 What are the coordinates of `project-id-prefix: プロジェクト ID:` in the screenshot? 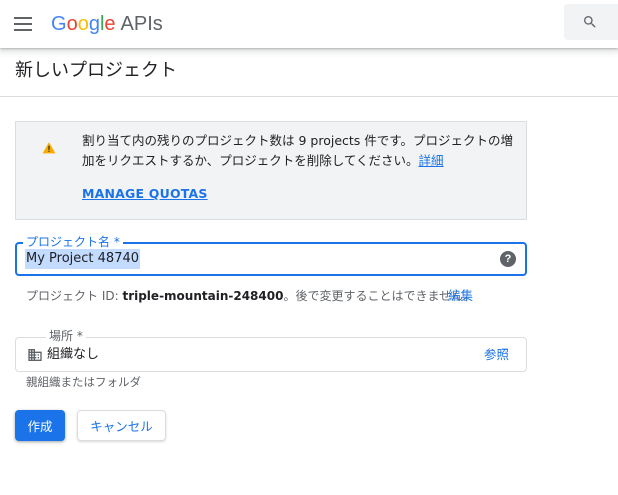 It's located at (74, 296).